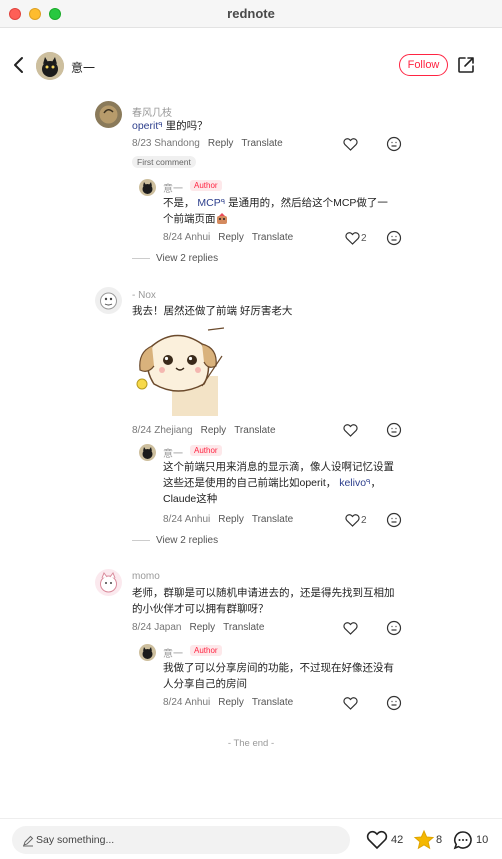  What do you see at coordinates (83, 67) in the screenshot?
I see `author-name: 意一` at bounding box center [83, 67].